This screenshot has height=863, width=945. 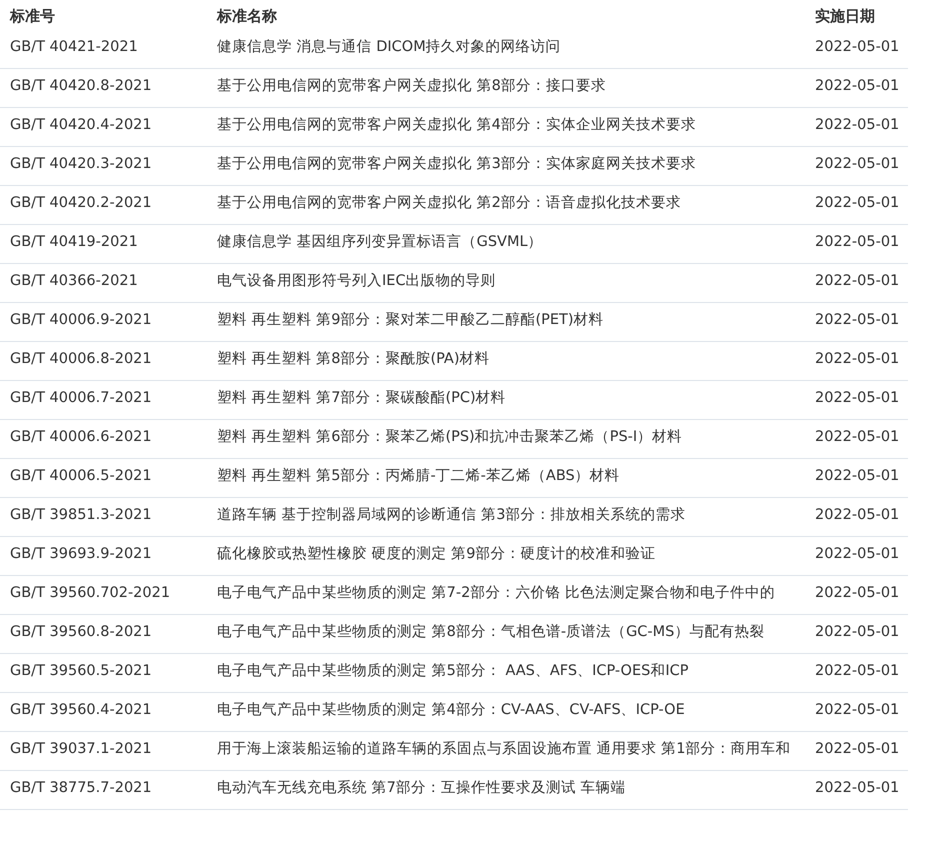 What do you see at coordinates (506, 478) in the screenshot?
I see `standard-name-cell: 塑料 再生塑料 第5部分：丙烯腈-丁二烯-苯乙烯（ABS）材料` at bounding box center [506, 478].